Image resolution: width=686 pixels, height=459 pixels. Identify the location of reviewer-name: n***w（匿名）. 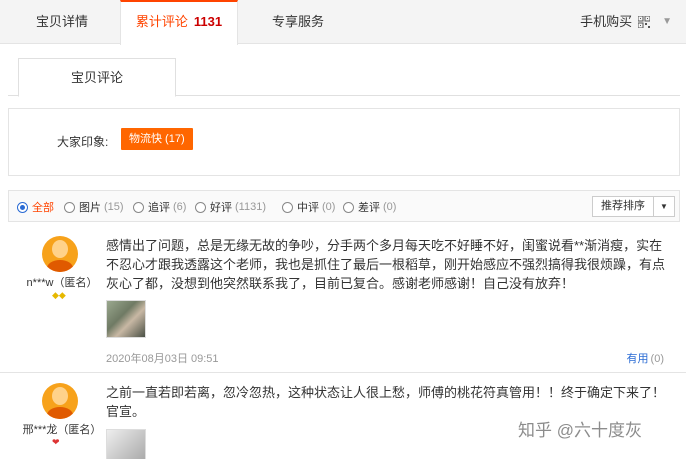
(62, 283).